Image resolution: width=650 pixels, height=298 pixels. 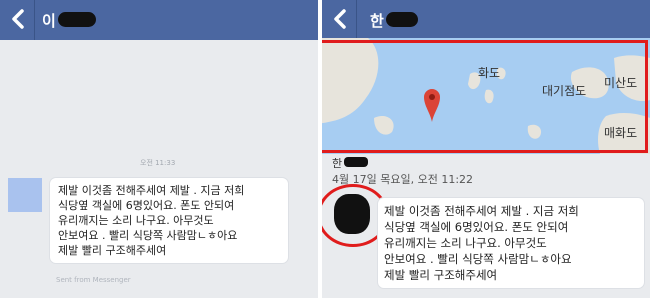 I want to click on chat-contact-name: 이, so click(x=49, y=20).